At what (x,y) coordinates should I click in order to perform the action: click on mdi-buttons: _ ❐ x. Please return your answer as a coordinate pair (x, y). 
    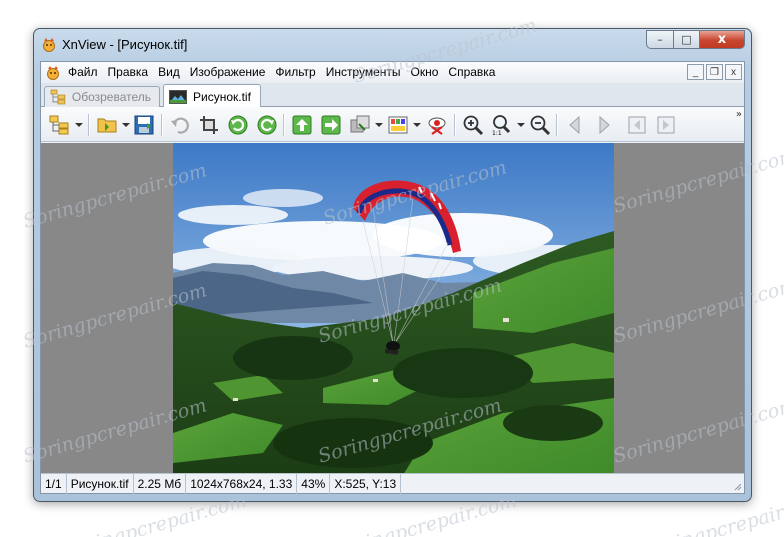
    Looking at the image, I should click on (714, 72).